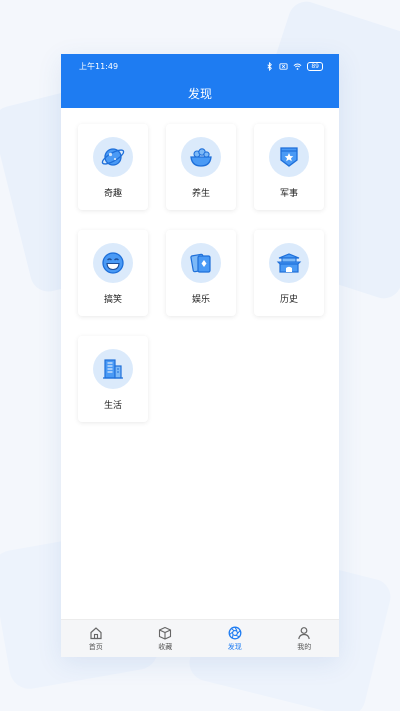  I want to click on category-label: 奇趣, so click(112, 194).